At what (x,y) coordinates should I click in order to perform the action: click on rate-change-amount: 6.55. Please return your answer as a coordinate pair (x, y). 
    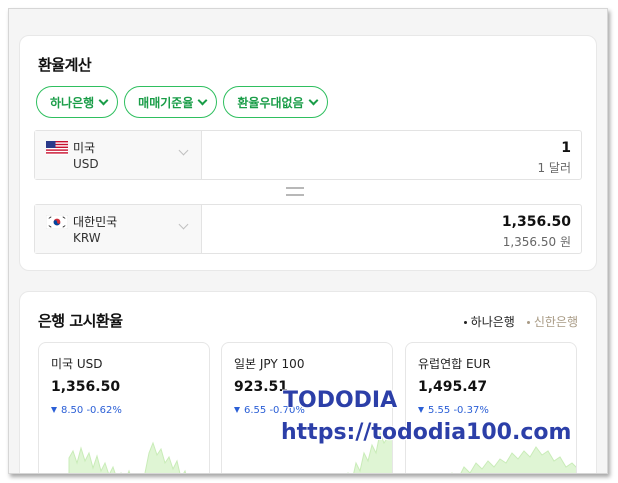
    Looking at the image, I should click on (255, 410).